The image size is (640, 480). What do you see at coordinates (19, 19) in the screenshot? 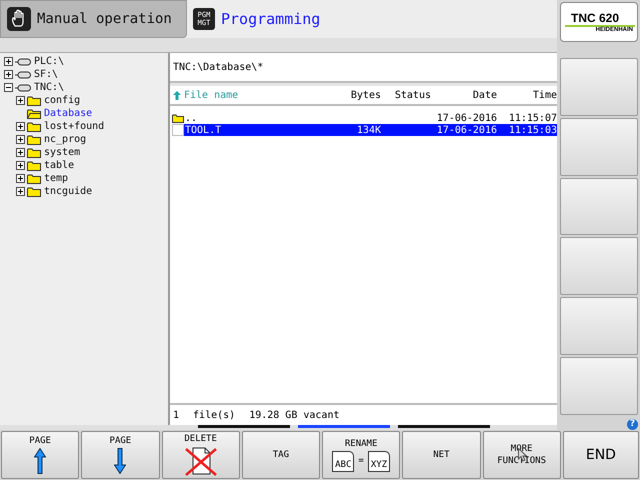
I see `hand-icon` at bounding box center [19, 19].